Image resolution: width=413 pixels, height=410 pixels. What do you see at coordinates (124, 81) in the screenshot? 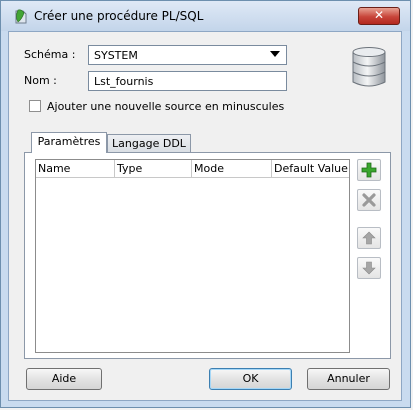
I see `name-value: Lst_fournis` at bounding box center [124, 81].